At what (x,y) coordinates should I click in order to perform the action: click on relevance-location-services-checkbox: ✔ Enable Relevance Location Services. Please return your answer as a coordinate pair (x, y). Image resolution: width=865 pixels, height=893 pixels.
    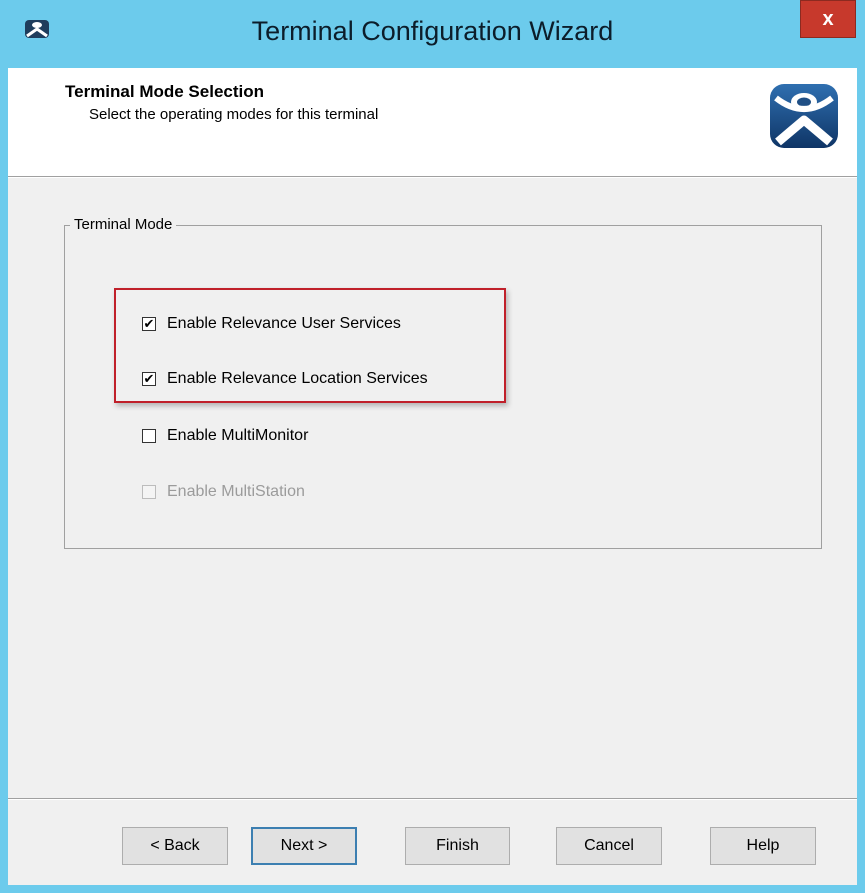
    Looking at the image, I should click on (285, 379).